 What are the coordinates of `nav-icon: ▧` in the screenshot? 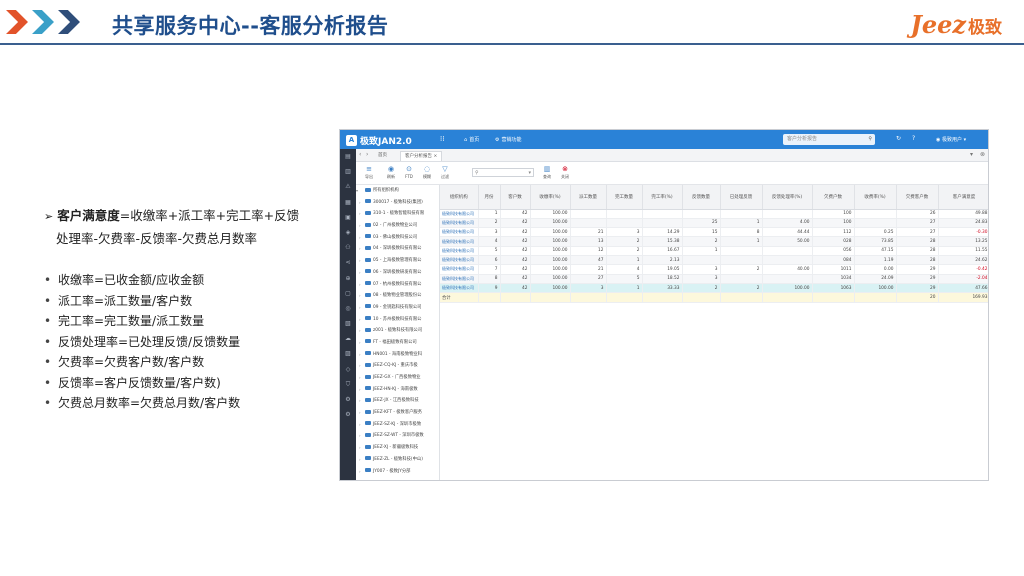 It's located at (348, 323).